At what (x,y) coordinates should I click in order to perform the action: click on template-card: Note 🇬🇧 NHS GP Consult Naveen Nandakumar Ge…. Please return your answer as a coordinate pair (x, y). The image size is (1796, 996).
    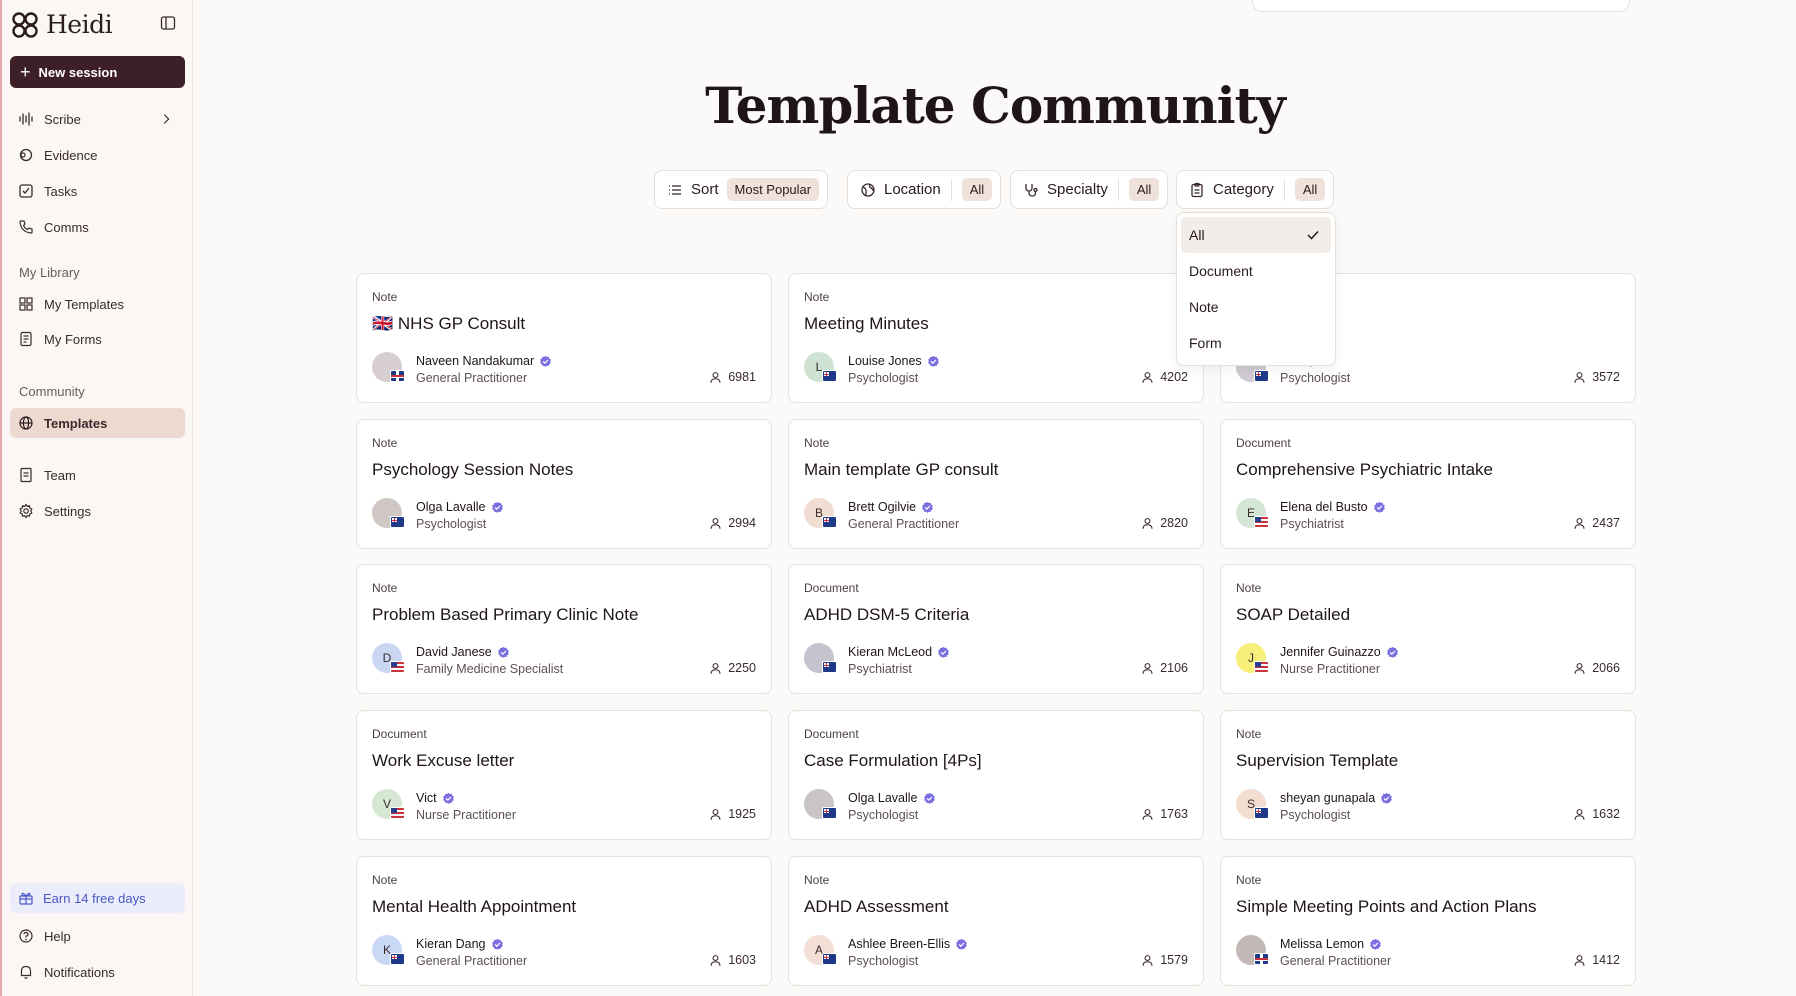
    Looking at the image, I should click on (564, 338).